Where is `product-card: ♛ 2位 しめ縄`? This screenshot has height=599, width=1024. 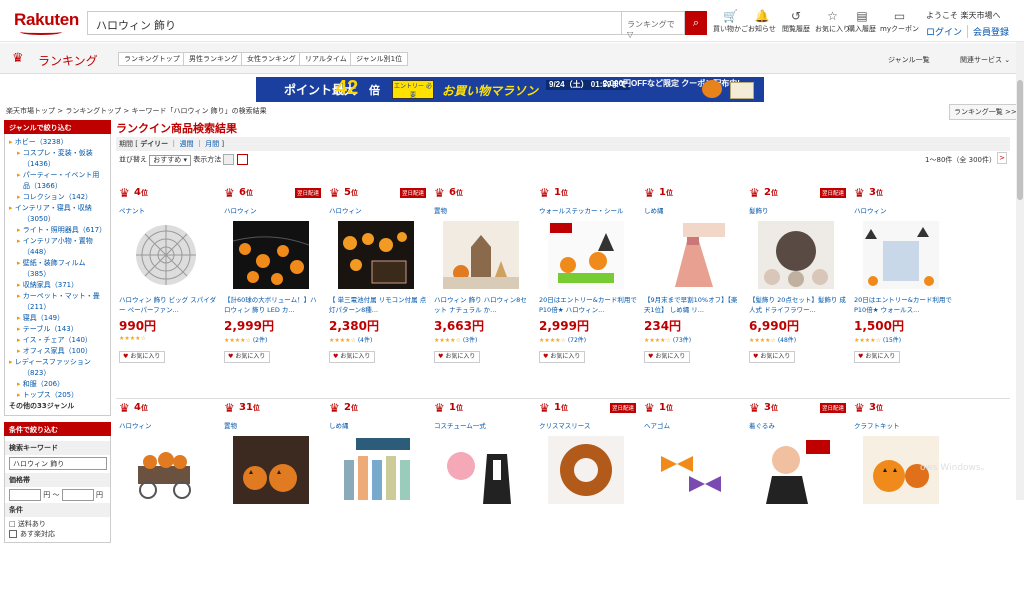
product-card: ♛ 2位 しめ縄 is located at coordinates (378, 499).